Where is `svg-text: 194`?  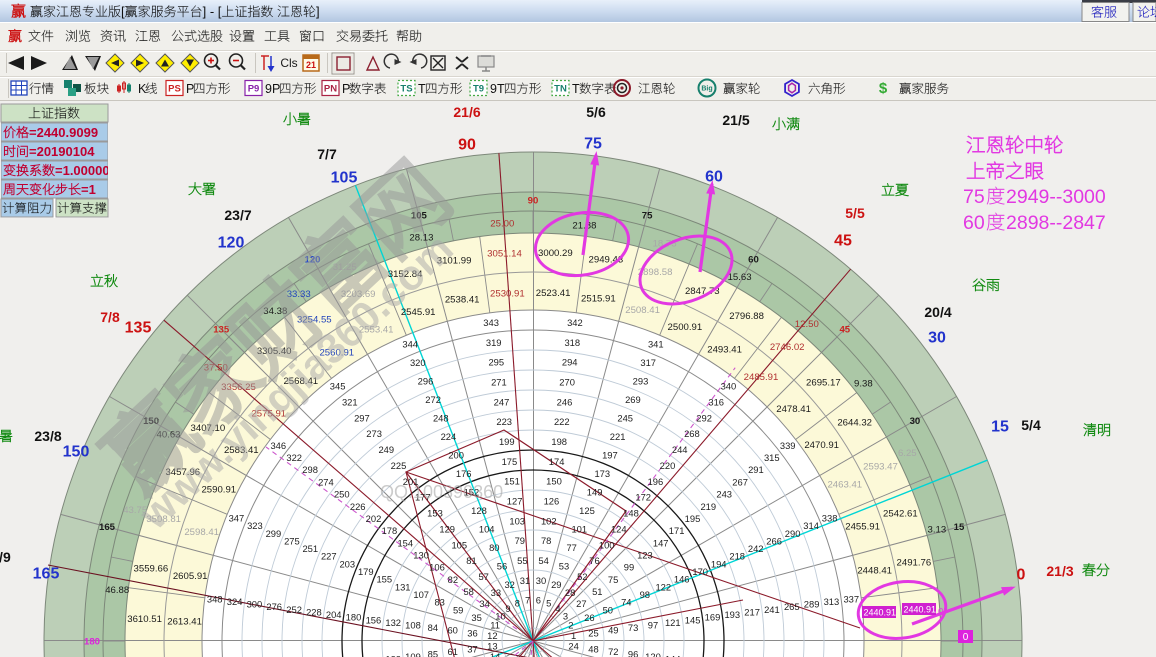 svg-text: 194 is located at coordinates (719, 563).